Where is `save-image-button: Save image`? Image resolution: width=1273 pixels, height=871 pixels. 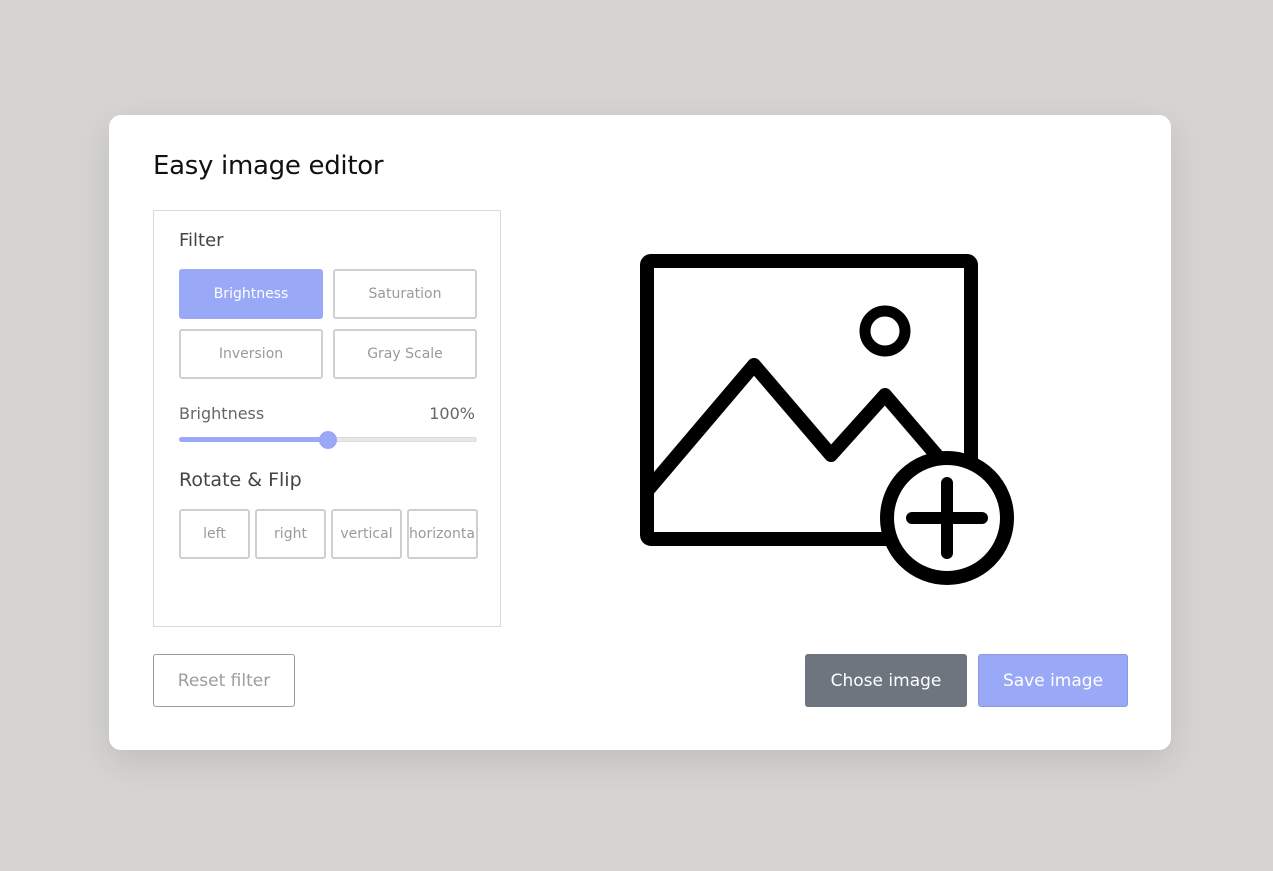 save-image-button: Save image is located at coordinates (1053, 680).